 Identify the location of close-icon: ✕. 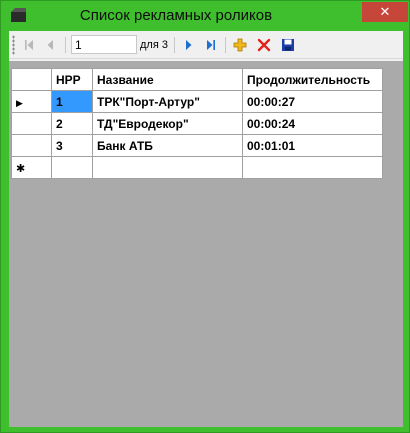
(385, 11).